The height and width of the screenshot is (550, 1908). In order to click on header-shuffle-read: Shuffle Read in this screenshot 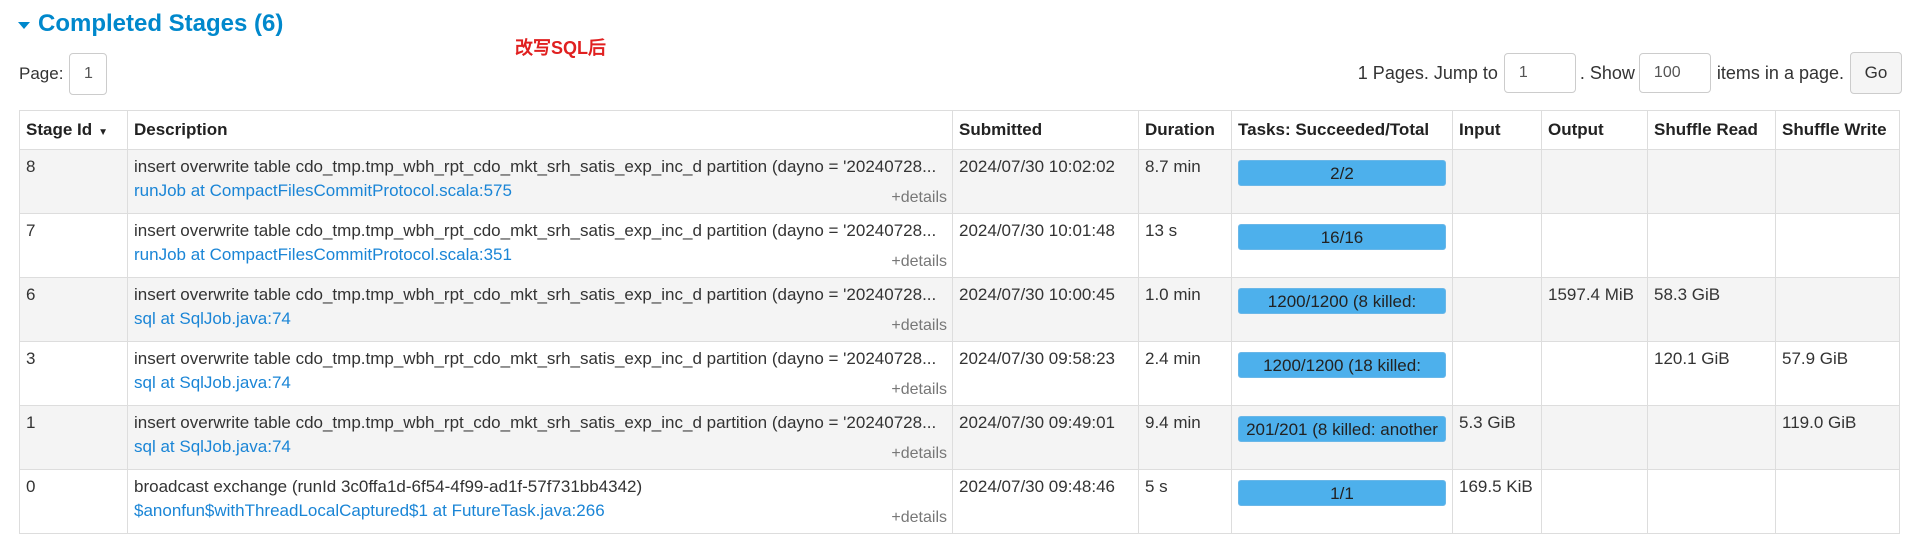, I will do `click(1711, 130)`.